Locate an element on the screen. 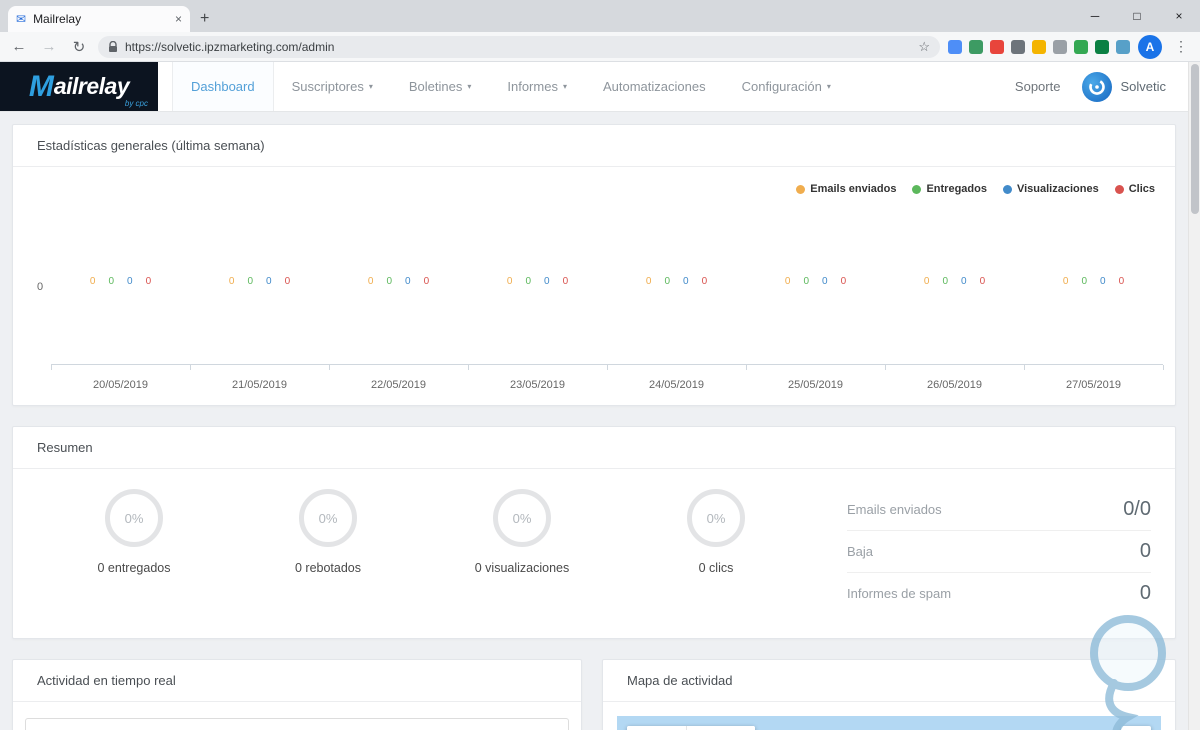 The width and height of the screenshot is (1200, 730). nav-item-suscriptores: Suscriptores ▾ is located at coordinates (332, 86).